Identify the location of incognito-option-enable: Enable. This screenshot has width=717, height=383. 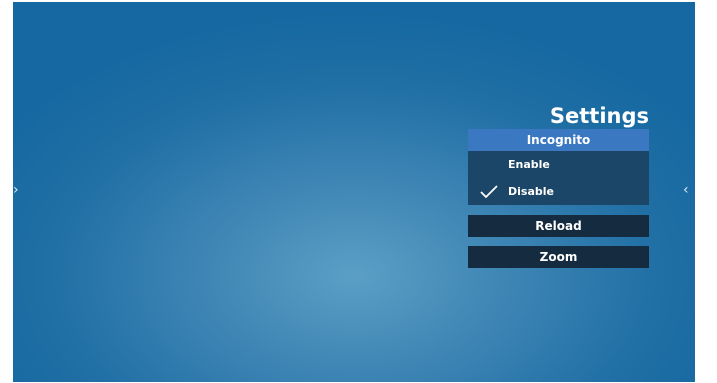
(558, 164).